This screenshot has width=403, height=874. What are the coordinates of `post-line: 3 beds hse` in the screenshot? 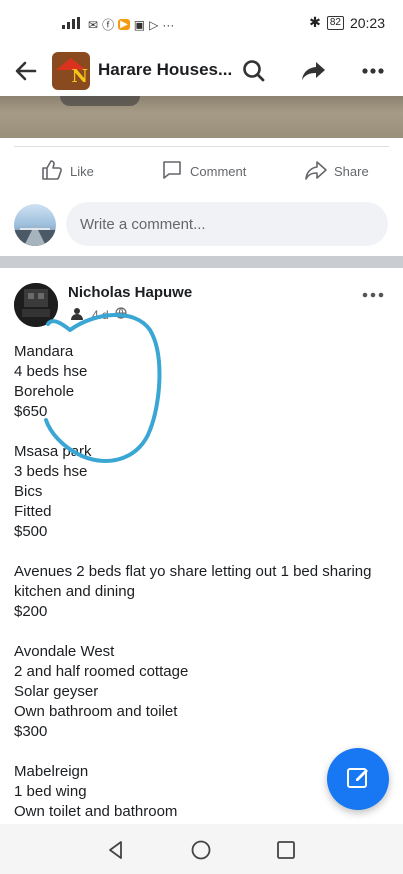 It's located at (51, 471).